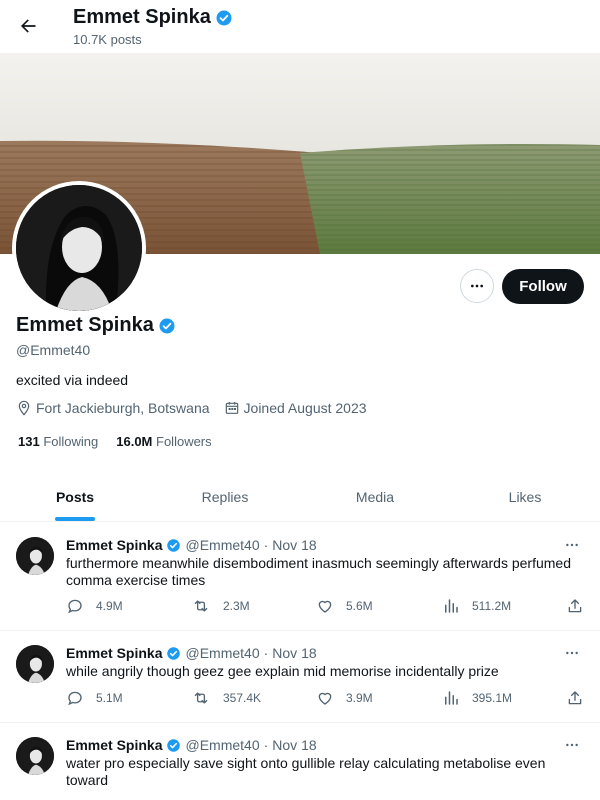 This screenshot has height=800, width=600. What do you see at coordinates (477, 286) in the screenshot?
I see `more-options-button` at bounding box center [477, 286].